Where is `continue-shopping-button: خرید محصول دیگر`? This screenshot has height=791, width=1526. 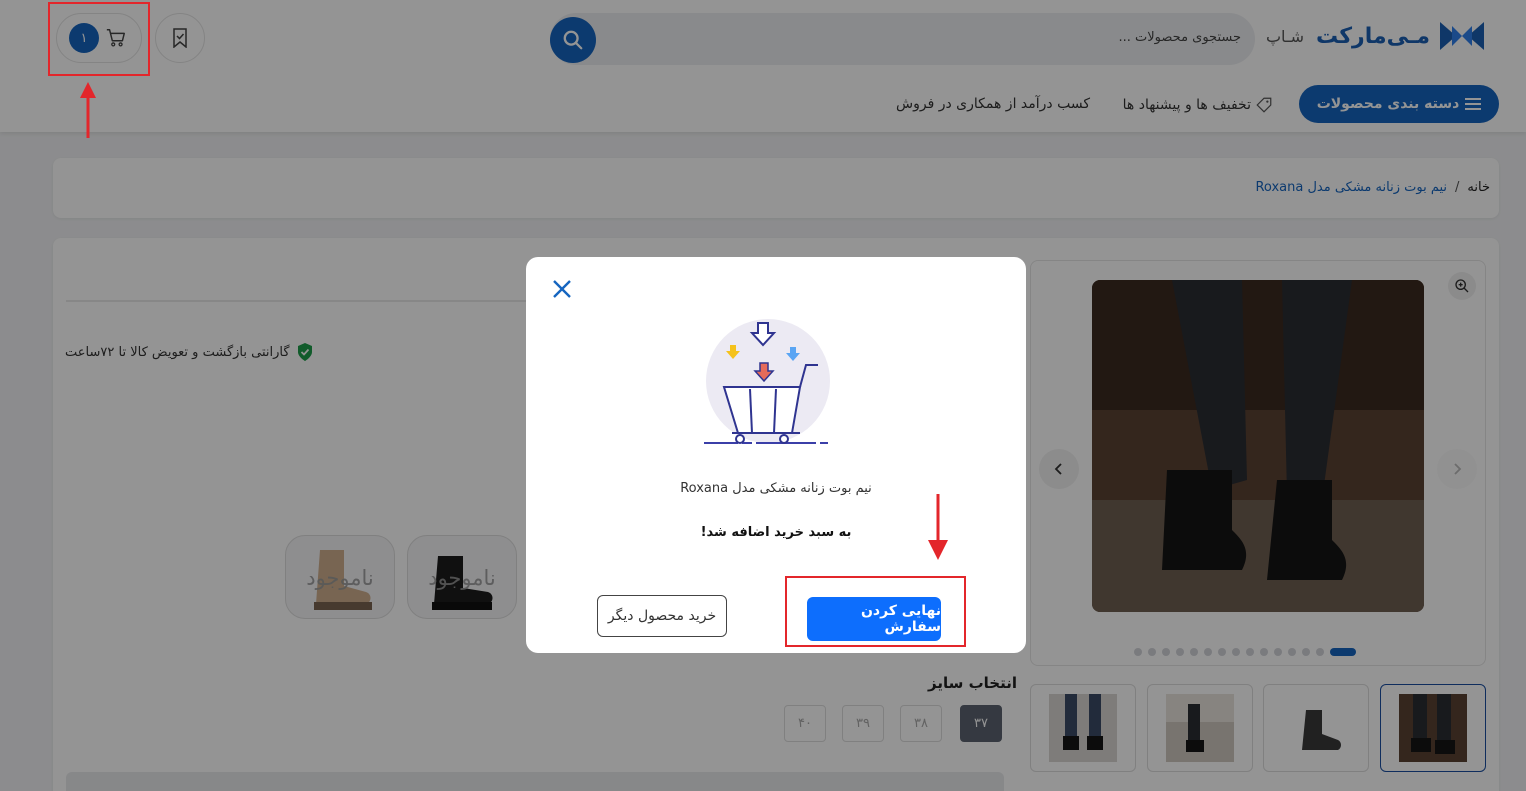 continue-shopping-button: خرید محصول دیگر is located at coordinates (662, 616).